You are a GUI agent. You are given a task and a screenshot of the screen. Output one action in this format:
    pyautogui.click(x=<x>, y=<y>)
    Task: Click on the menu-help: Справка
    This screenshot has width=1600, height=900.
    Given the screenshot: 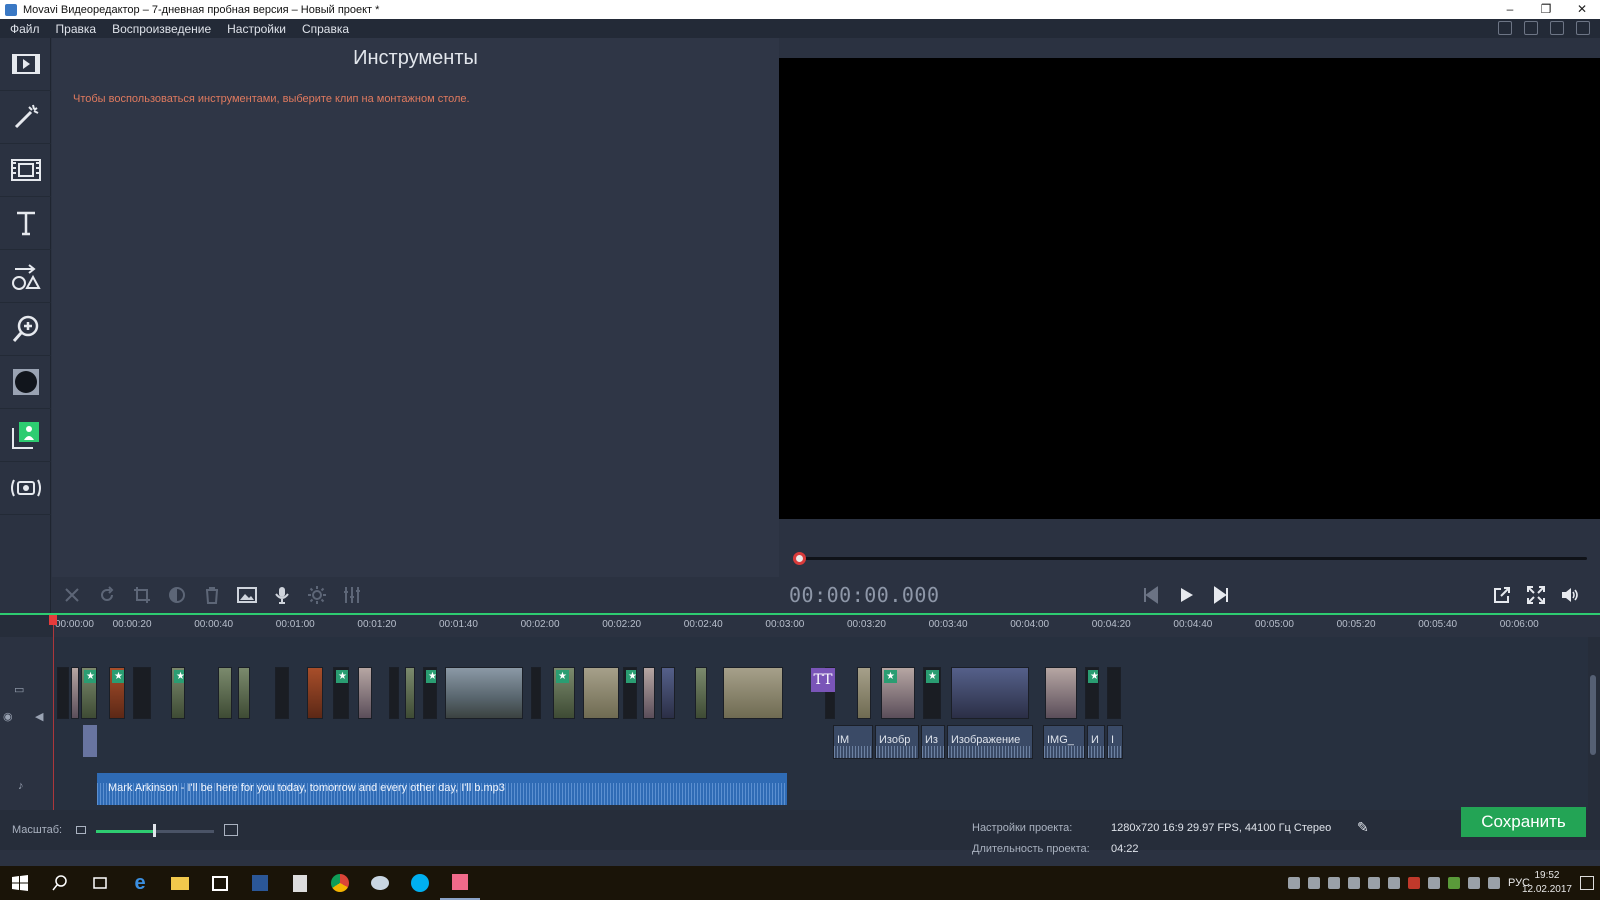 What is the action you would take?
    pyautogui.click(x=325, y=29)
    